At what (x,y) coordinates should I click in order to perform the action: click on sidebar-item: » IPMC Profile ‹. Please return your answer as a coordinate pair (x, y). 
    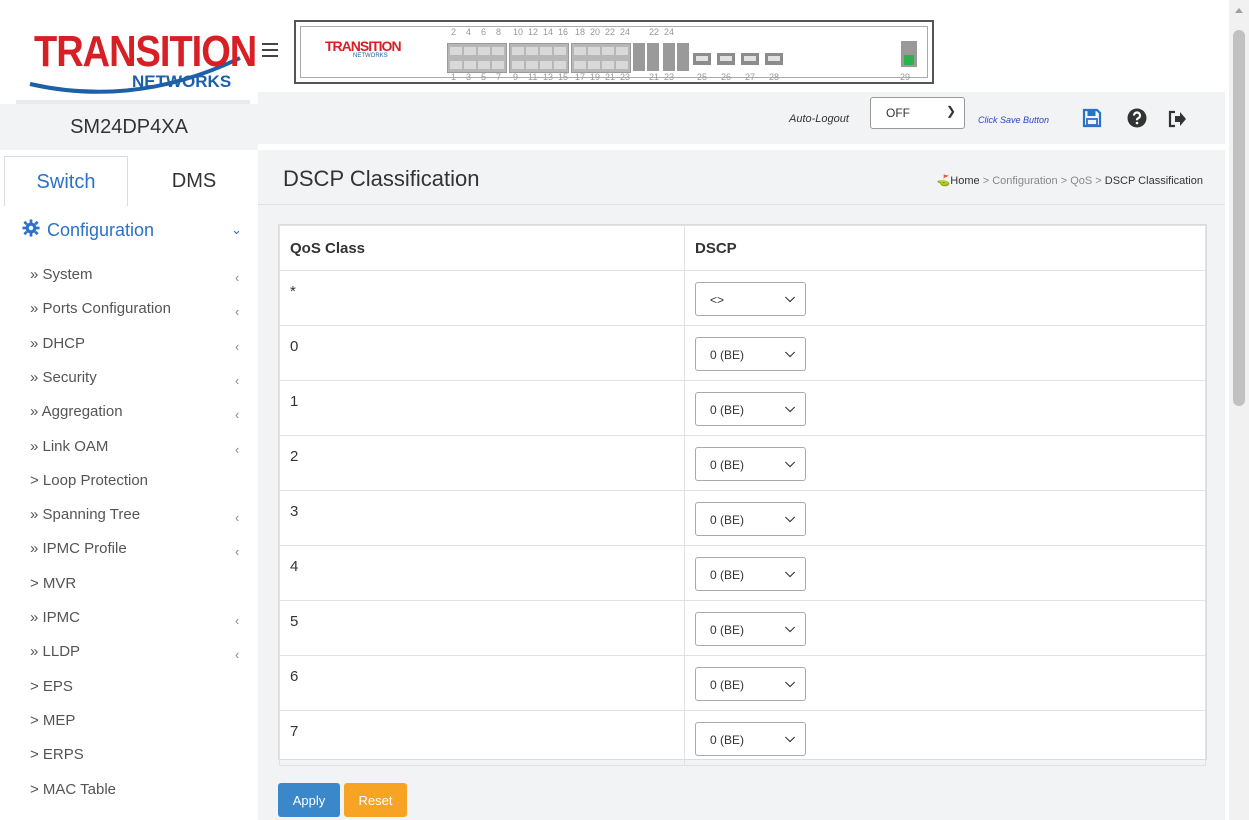
    Looking at the image, I should click on (129, 549).